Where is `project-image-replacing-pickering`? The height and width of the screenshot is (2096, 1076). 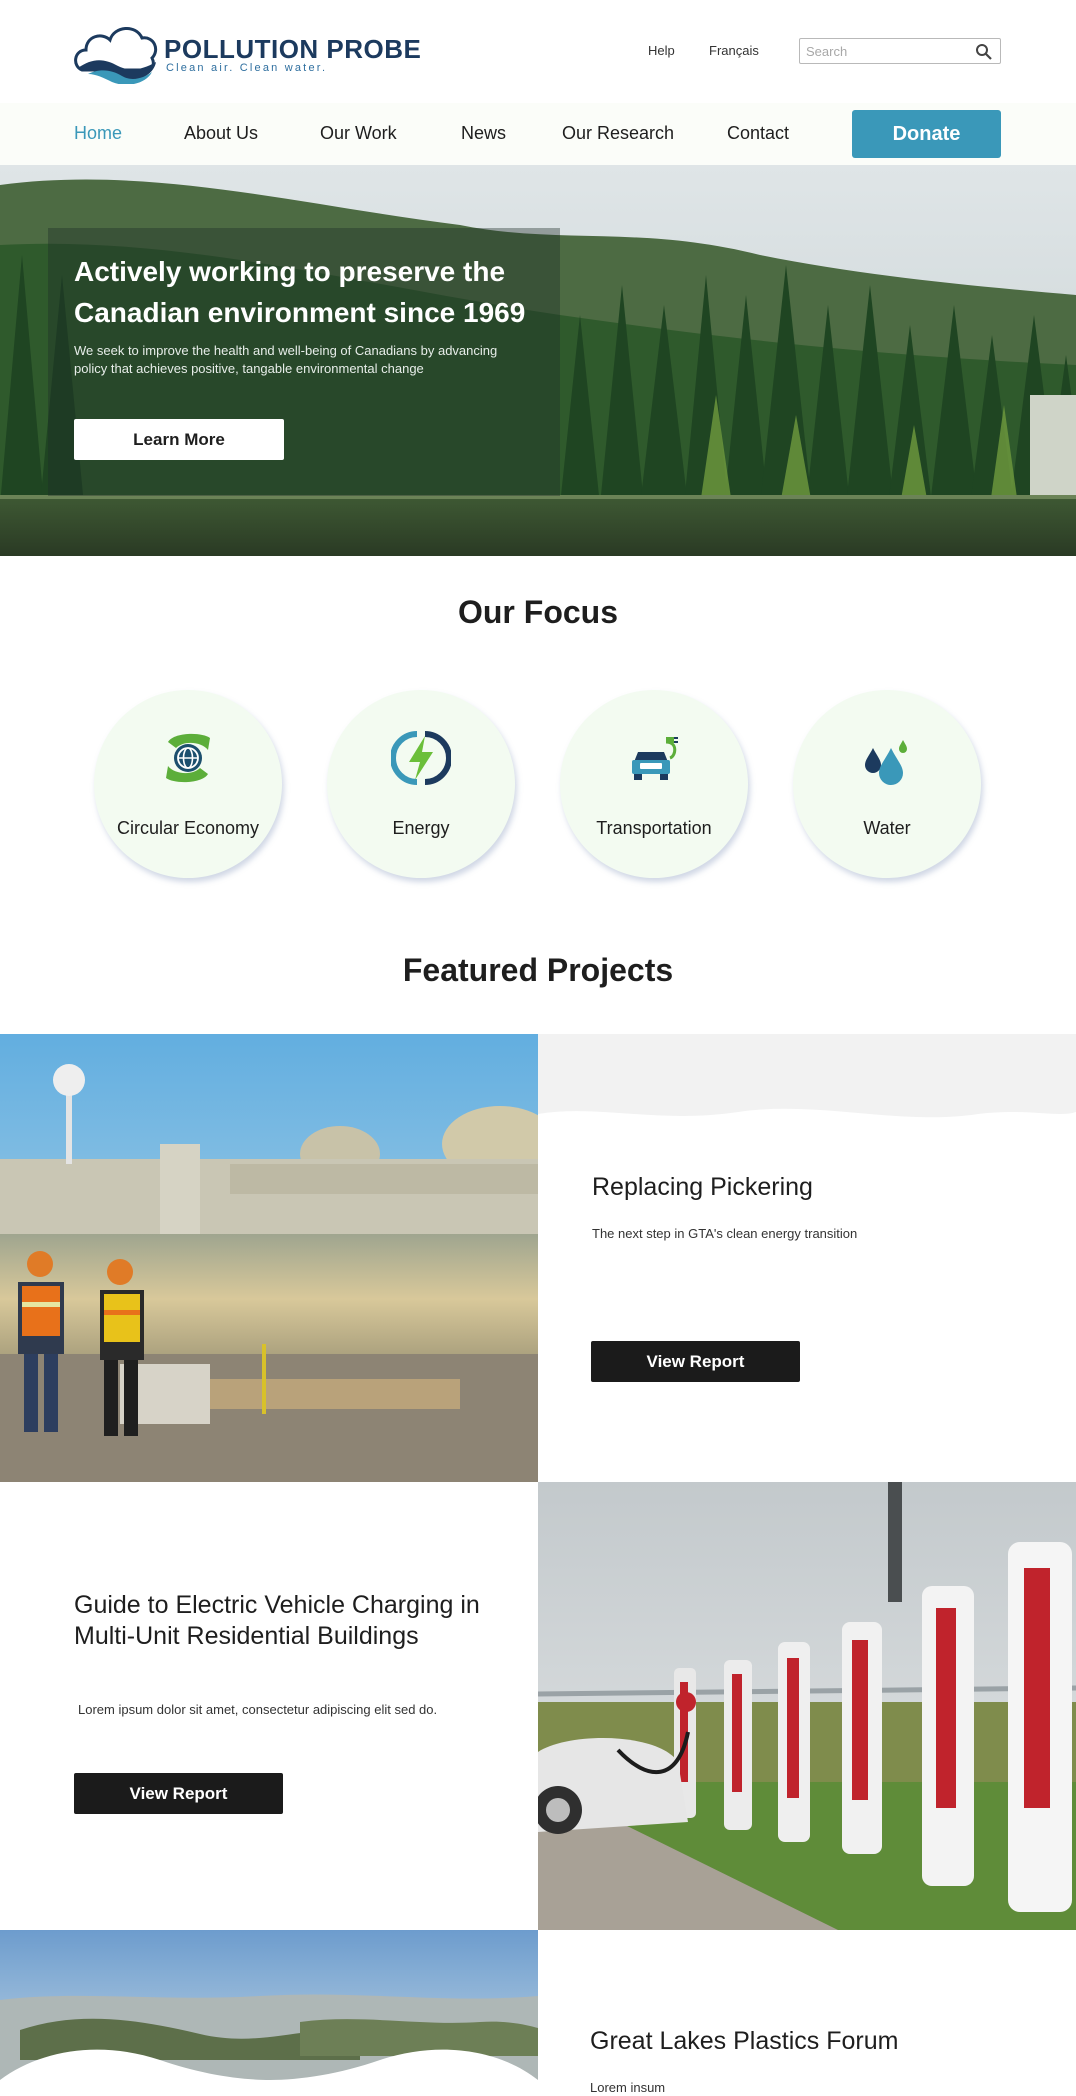 project-image-replacing-pickering is located at coordinates (269, 1258).